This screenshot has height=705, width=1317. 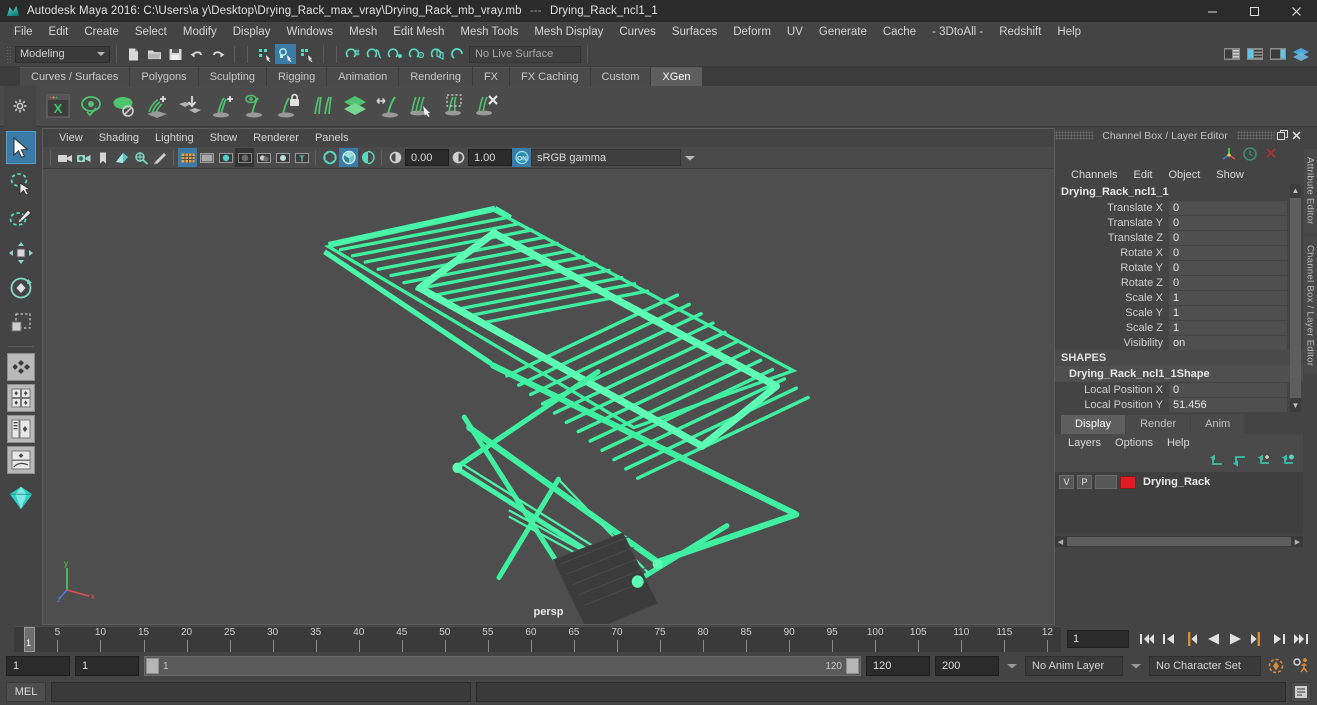 I want to click on use-all-lights-icon, so click(x=244, y=157).